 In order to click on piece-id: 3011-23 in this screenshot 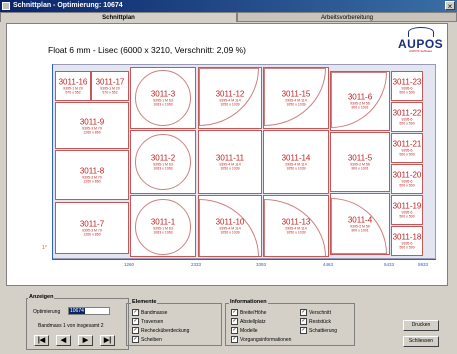, I will do `click(407, 82)`.